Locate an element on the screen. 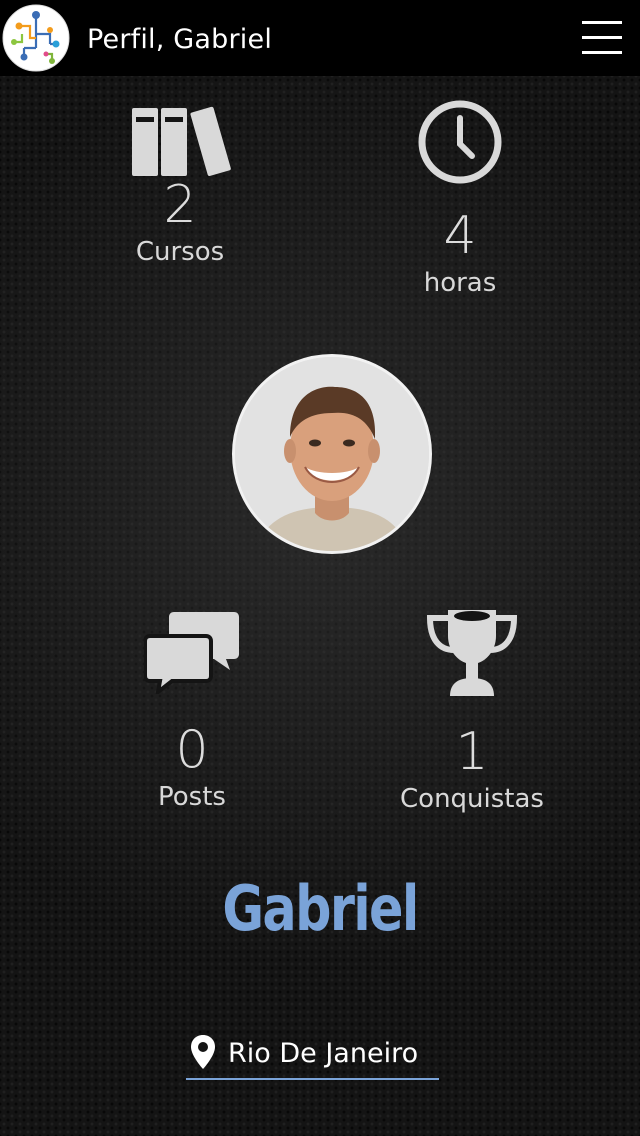 The width and height of the screenshot is (640, 1136). conquistas-count: 1 is located at coordinates (472, 752).